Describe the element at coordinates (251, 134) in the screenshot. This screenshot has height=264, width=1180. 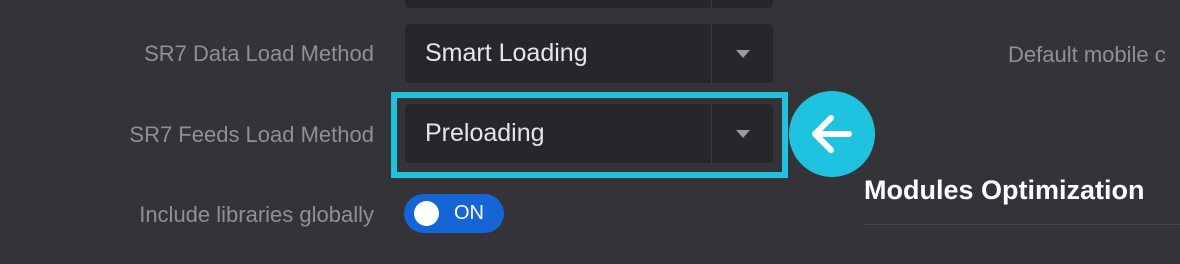
I see `feeds-load-method-label: SR7 Feeds Load Method` at that location.